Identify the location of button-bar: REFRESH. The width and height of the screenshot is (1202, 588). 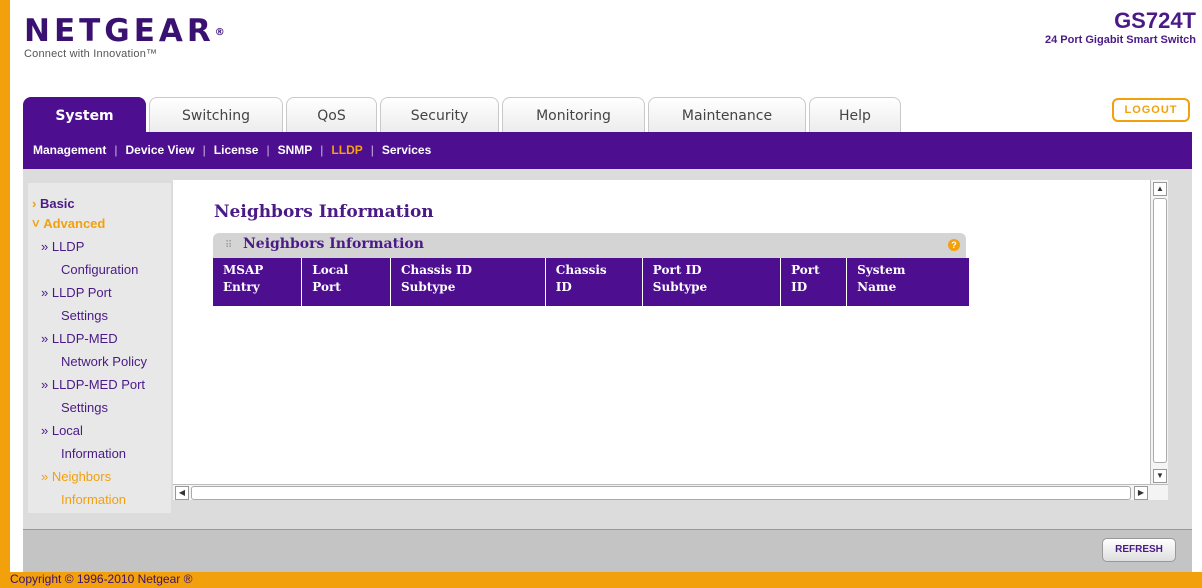
(607, 550).